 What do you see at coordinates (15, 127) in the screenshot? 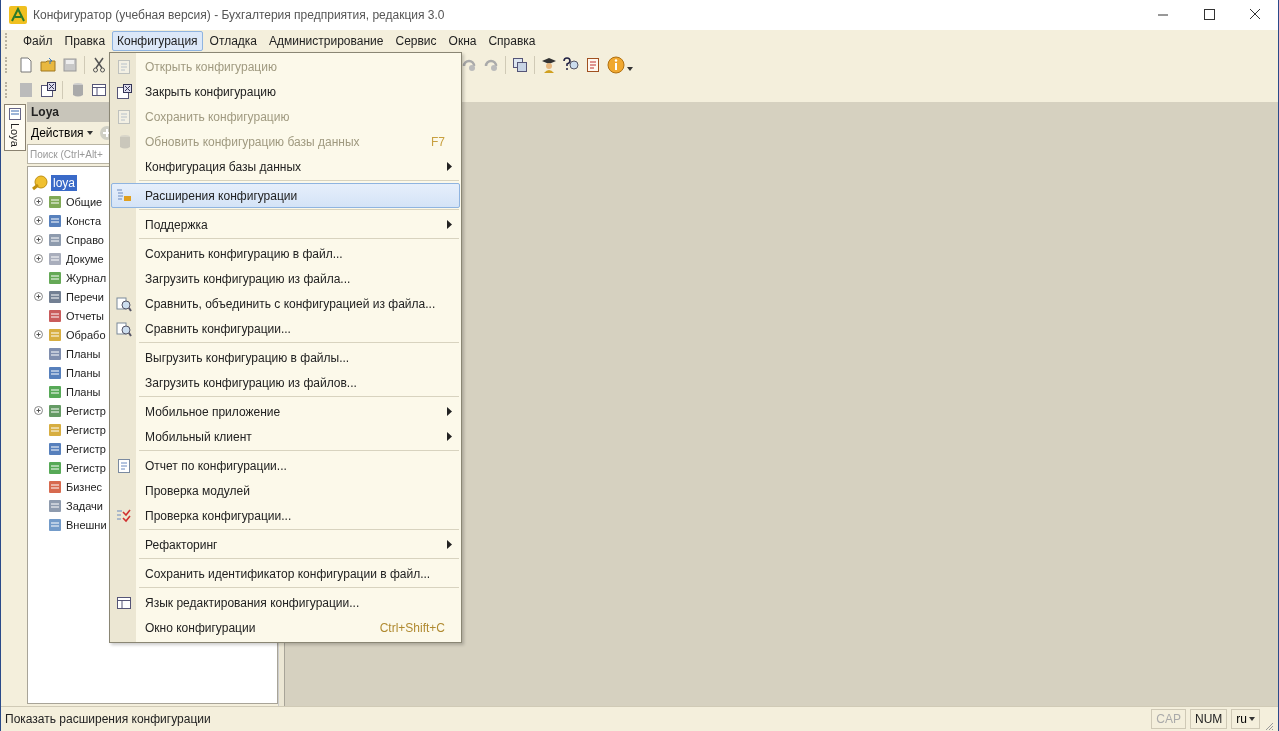
I see `side-tab: Loya` at bounding box center [15, 127].